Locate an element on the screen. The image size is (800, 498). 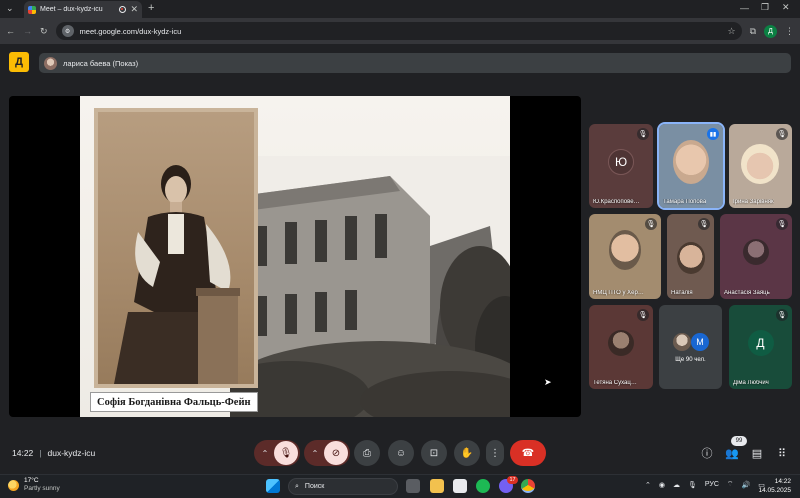
participant-tile: 🎙 Ірина Зарівняк is located at coordinates (760, 166).